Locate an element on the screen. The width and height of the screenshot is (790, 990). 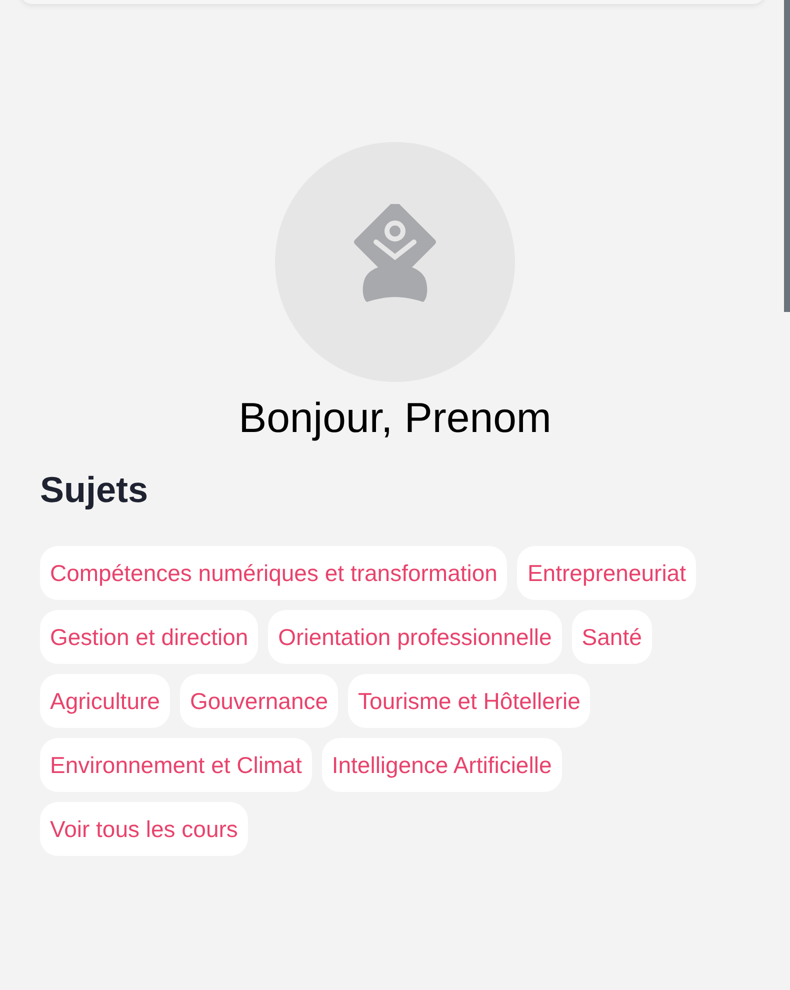
subject-tag: Orientation professionnelle is located at coordinates (415, 637).